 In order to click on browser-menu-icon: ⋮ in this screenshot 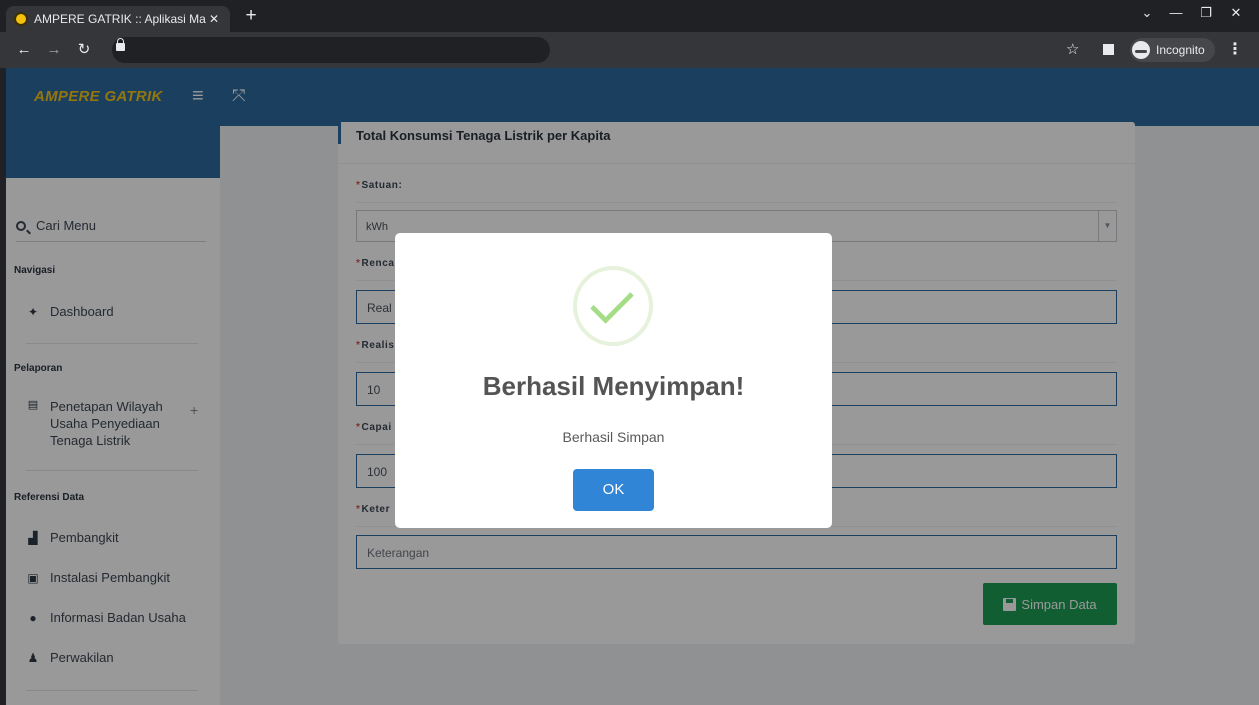, I will do `click(1235, 50)`.